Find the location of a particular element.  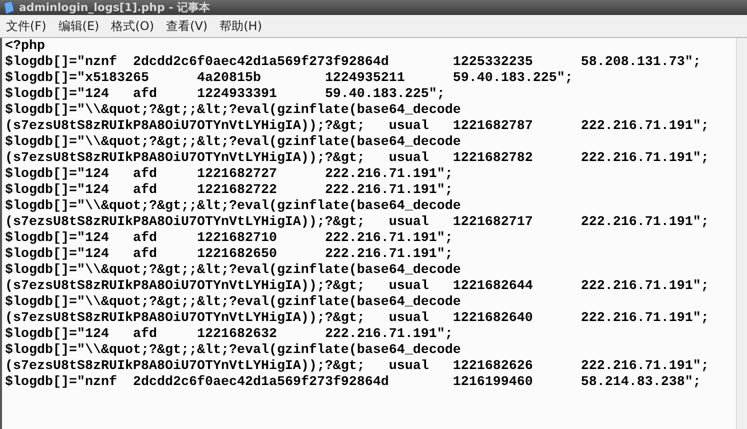

scrollbar is located at coordinates (741, 233).